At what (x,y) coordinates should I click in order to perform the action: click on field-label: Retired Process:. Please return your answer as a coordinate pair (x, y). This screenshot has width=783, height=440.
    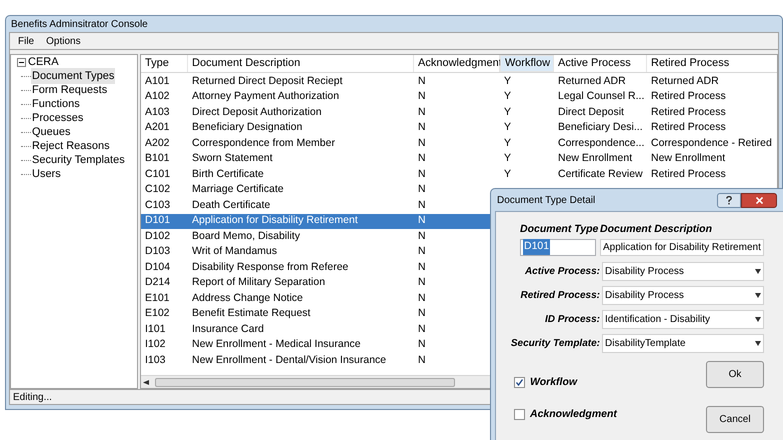
    Looking at the image, I should click on (560, 295).